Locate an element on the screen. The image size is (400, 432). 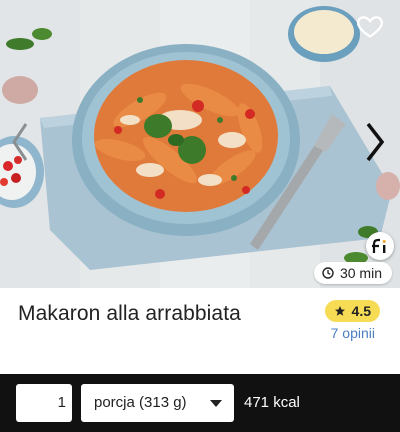
heart-outline-icon is located at coordinates (370, 26).